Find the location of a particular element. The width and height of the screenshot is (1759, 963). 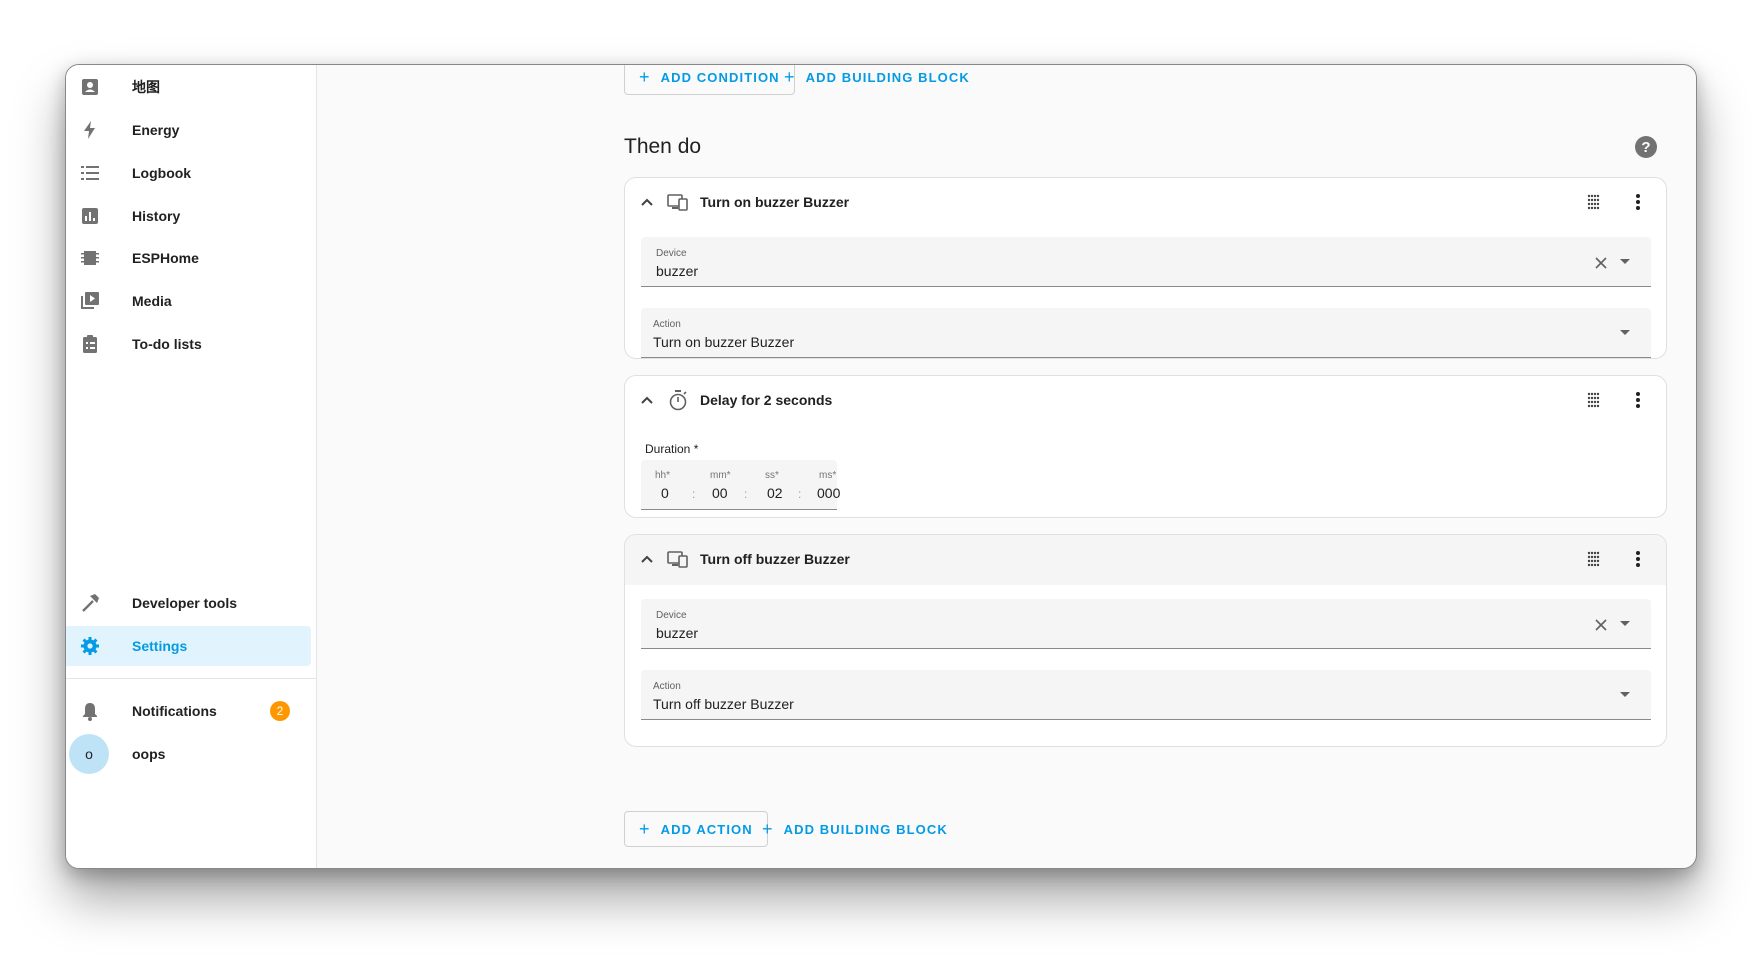

sidebar-item-media: Media is located at coordinates (188, 301).